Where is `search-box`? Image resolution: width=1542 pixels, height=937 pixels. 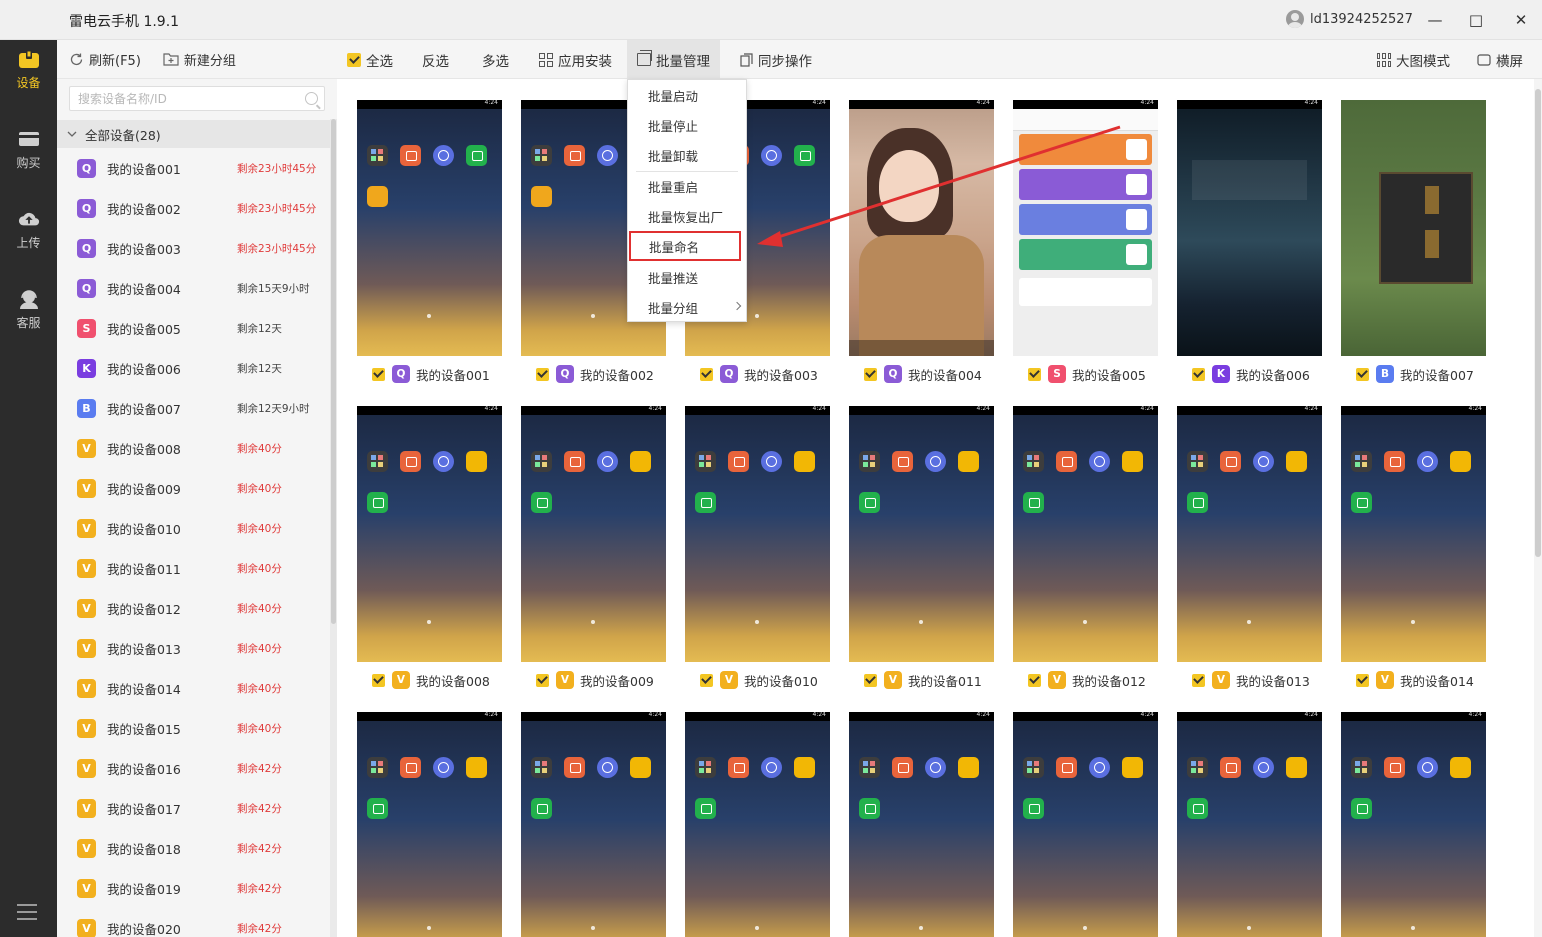
search-box is located at coordinates (197, 98).